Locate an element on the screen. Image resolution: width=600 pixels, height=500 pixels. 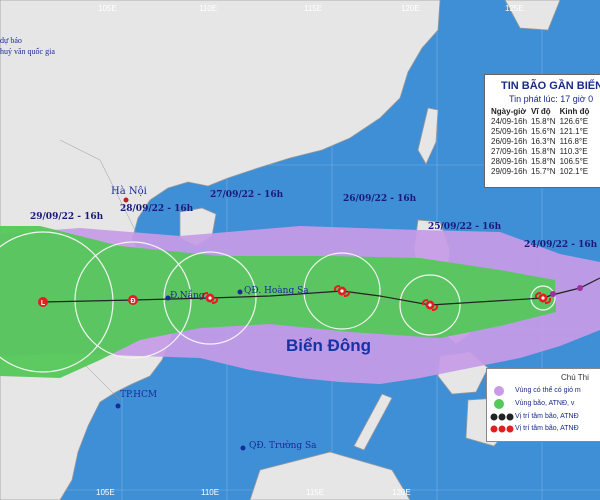
hanoi-marker is located at coordinates (126, 200).